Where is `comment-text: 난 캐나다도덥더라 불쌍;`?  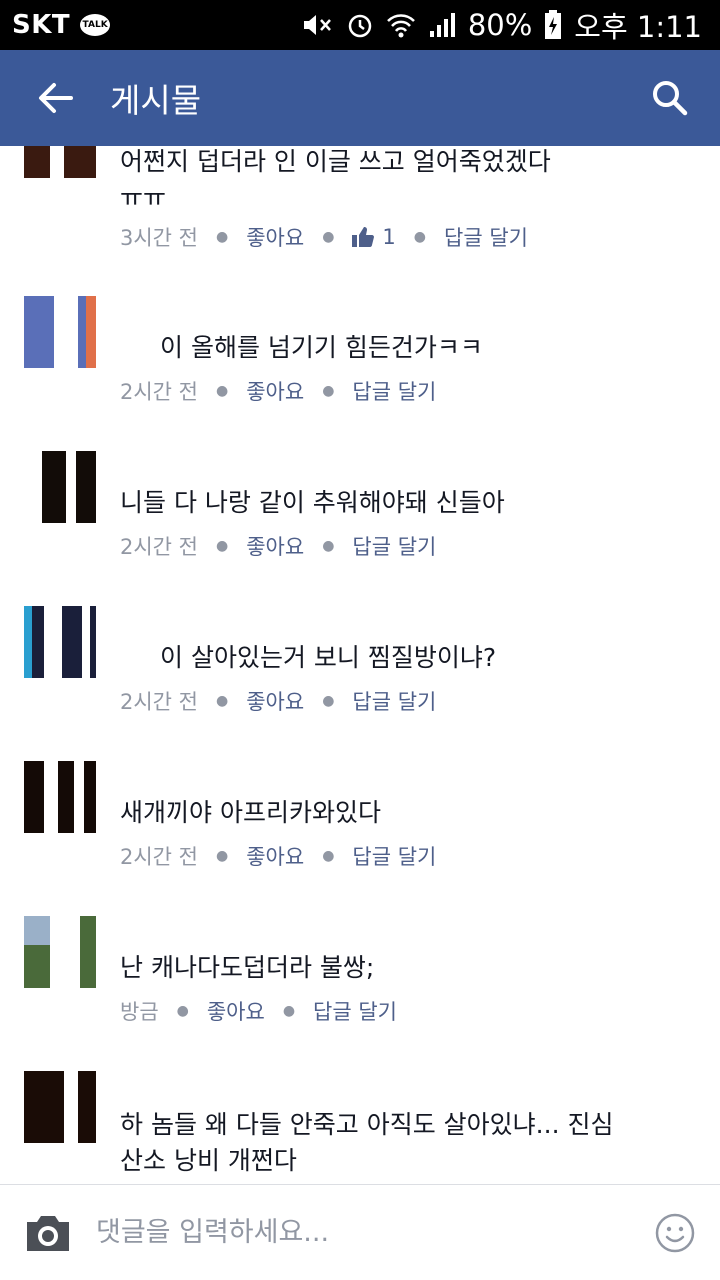
comment-text: 난 캐나다도덥더라 불쌍; is located at coordinates (247, 967).